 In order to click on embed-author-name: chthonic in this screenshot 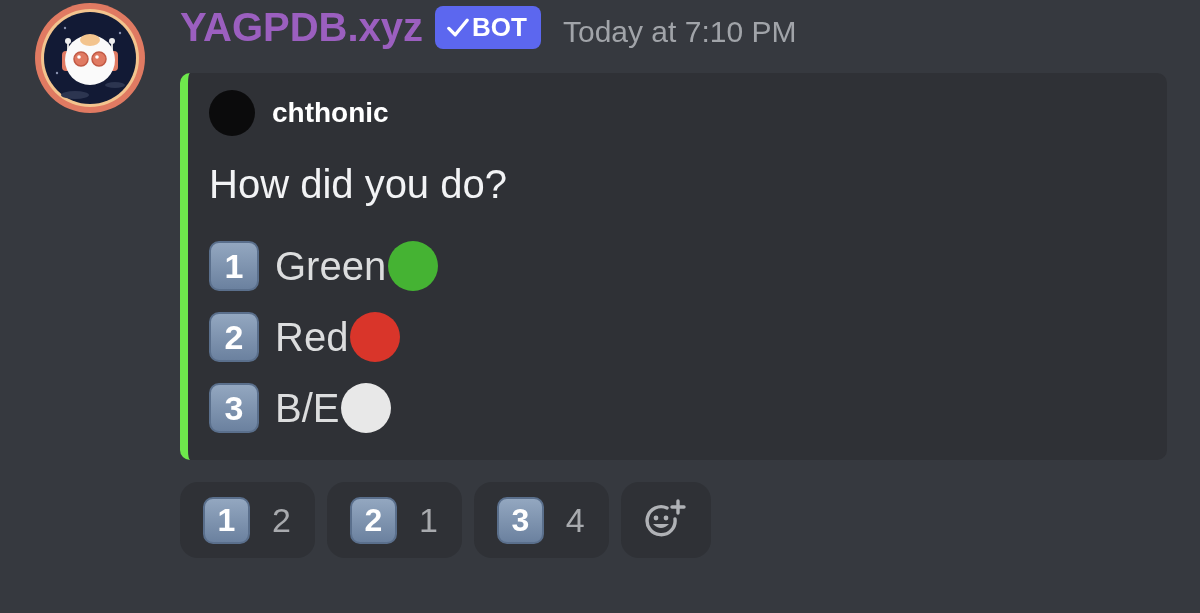, I will do `click(330, 113)`.